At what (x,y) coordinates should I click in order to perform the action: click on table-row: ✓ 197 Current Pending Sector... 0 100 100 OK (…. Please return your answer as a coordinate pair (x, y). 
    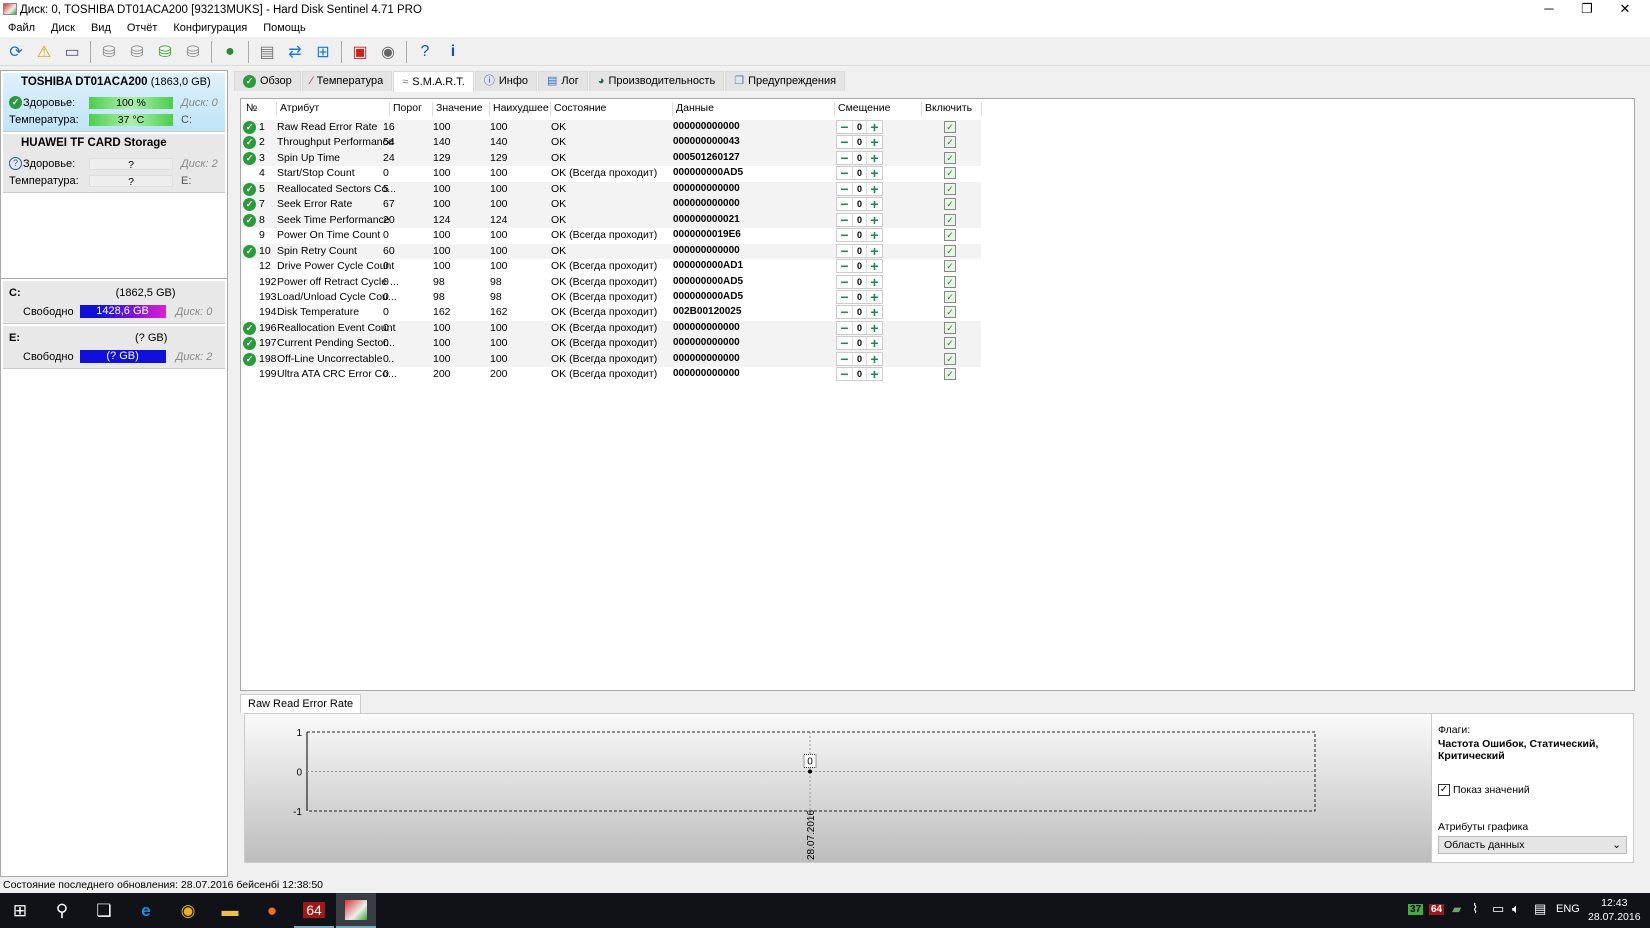
    Looking at the image, I should click on (611, 344).